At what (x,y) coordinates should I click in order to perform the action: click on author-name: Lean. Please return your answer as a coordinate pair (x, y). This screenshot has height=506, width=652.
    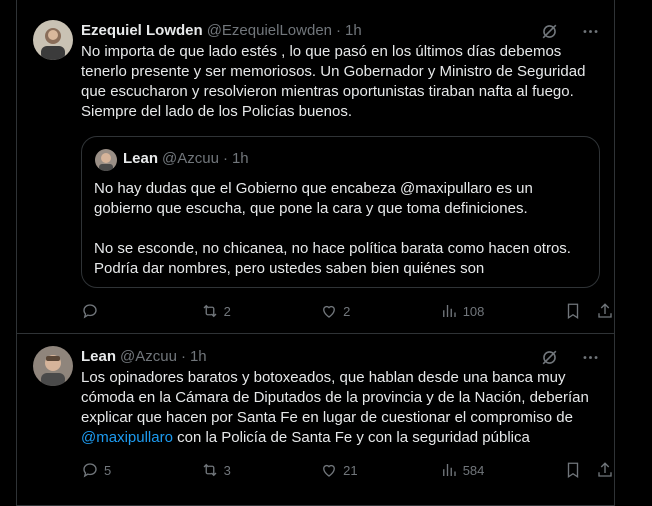
    Looking at the image, I should click on (98, 356).